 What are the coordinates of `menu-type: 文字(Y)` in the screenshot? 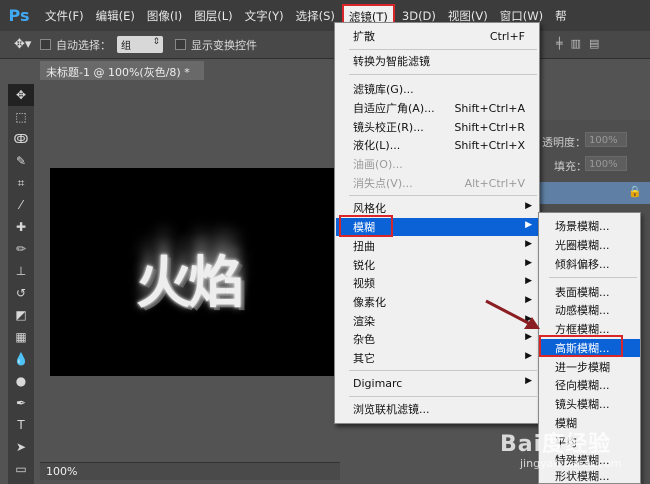 It's located at (264, 15).